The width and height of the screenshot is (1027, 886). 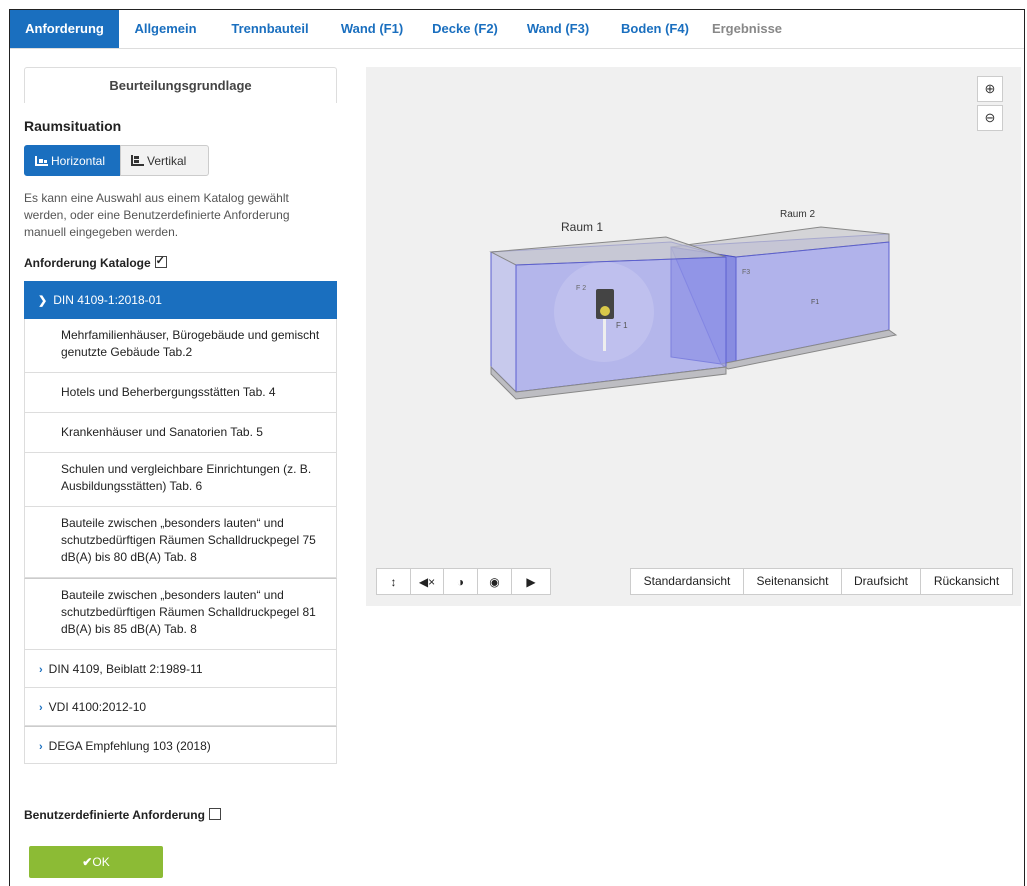 What do you see at coordinates (101, 862) in the screenshot?
I see `ok-label: OK` at bounding box center [101, 862].